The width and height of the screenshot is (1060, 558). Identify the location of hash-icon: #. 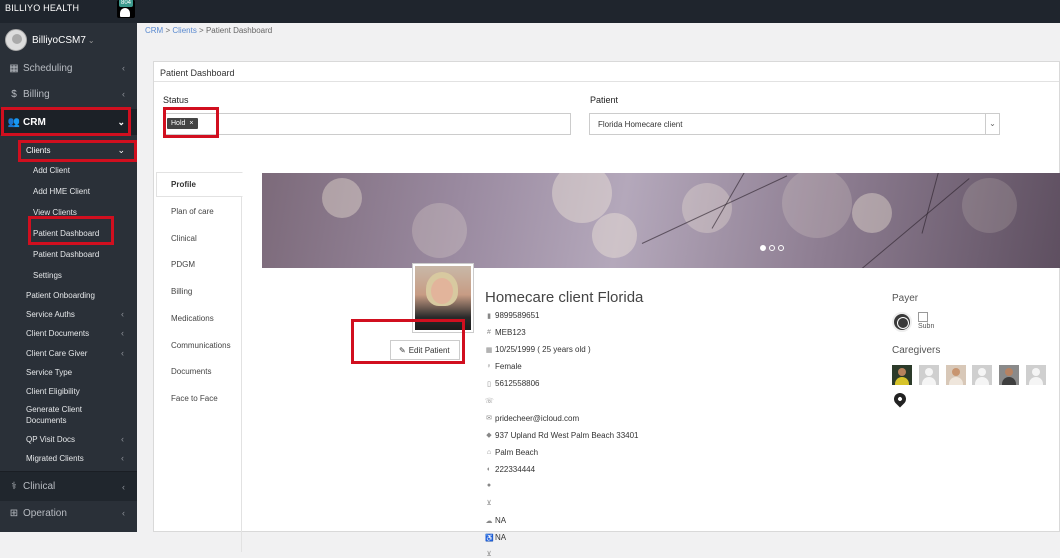
(489, 333).